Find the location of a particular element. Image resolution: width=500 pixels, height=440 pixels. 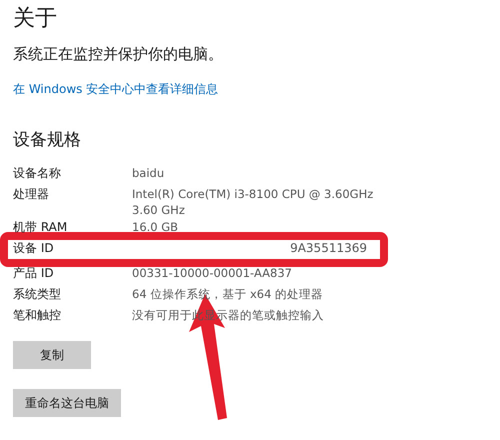

spec-label: 产品 ID is located at coordinates (34, 273).